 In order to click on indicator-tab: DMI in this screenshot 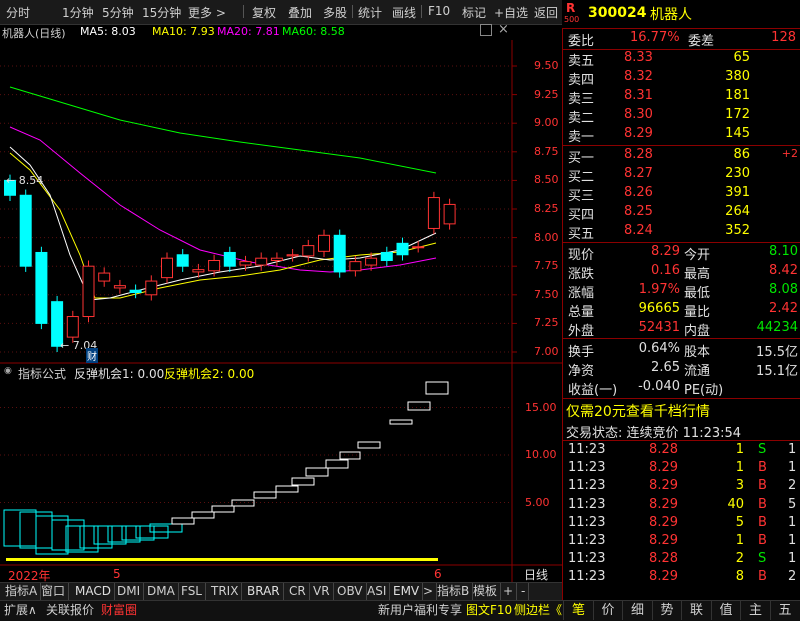, I will do `click(129, 591)`.